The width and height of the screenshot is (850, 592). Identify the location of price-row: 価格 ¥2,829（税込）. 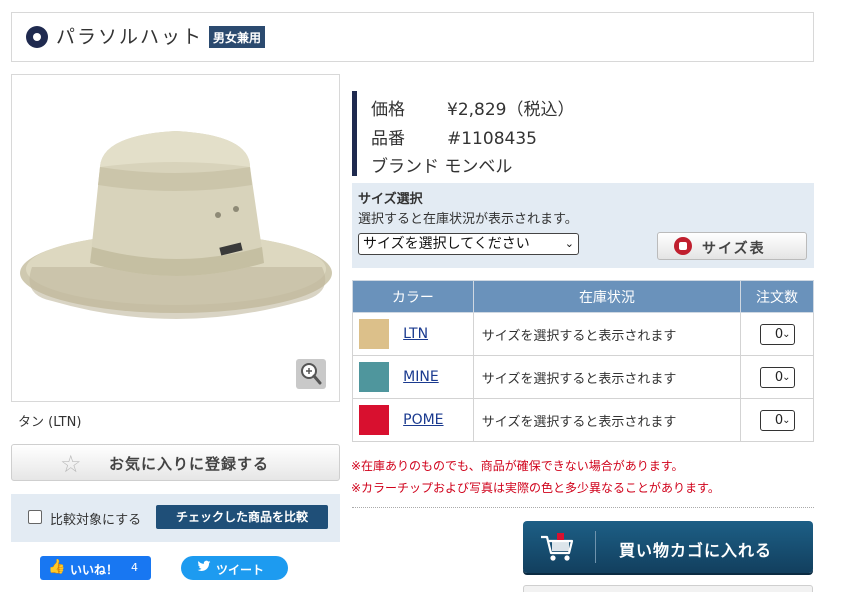
(472, 107).